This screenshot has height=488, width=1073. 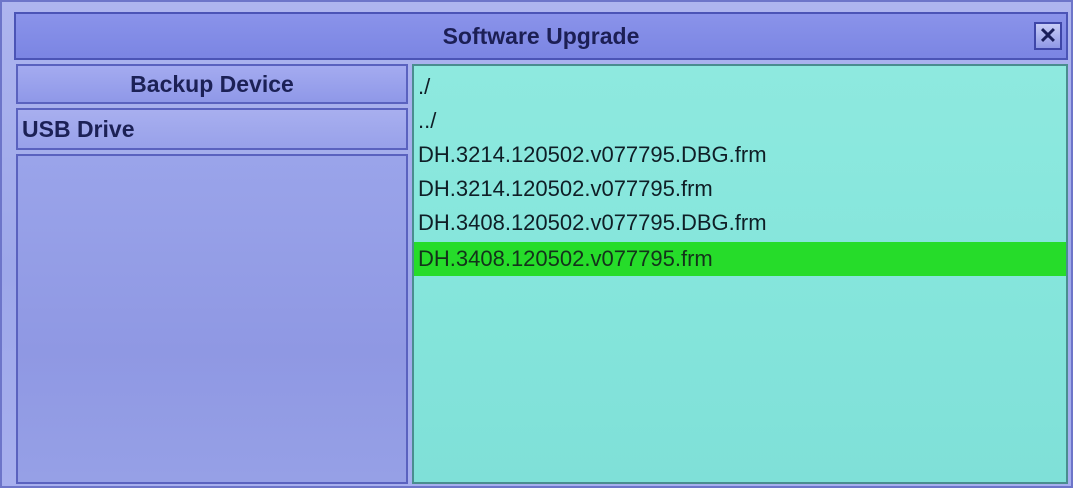 I want to click on close-button: ✕, so click(x=1048, y=36).